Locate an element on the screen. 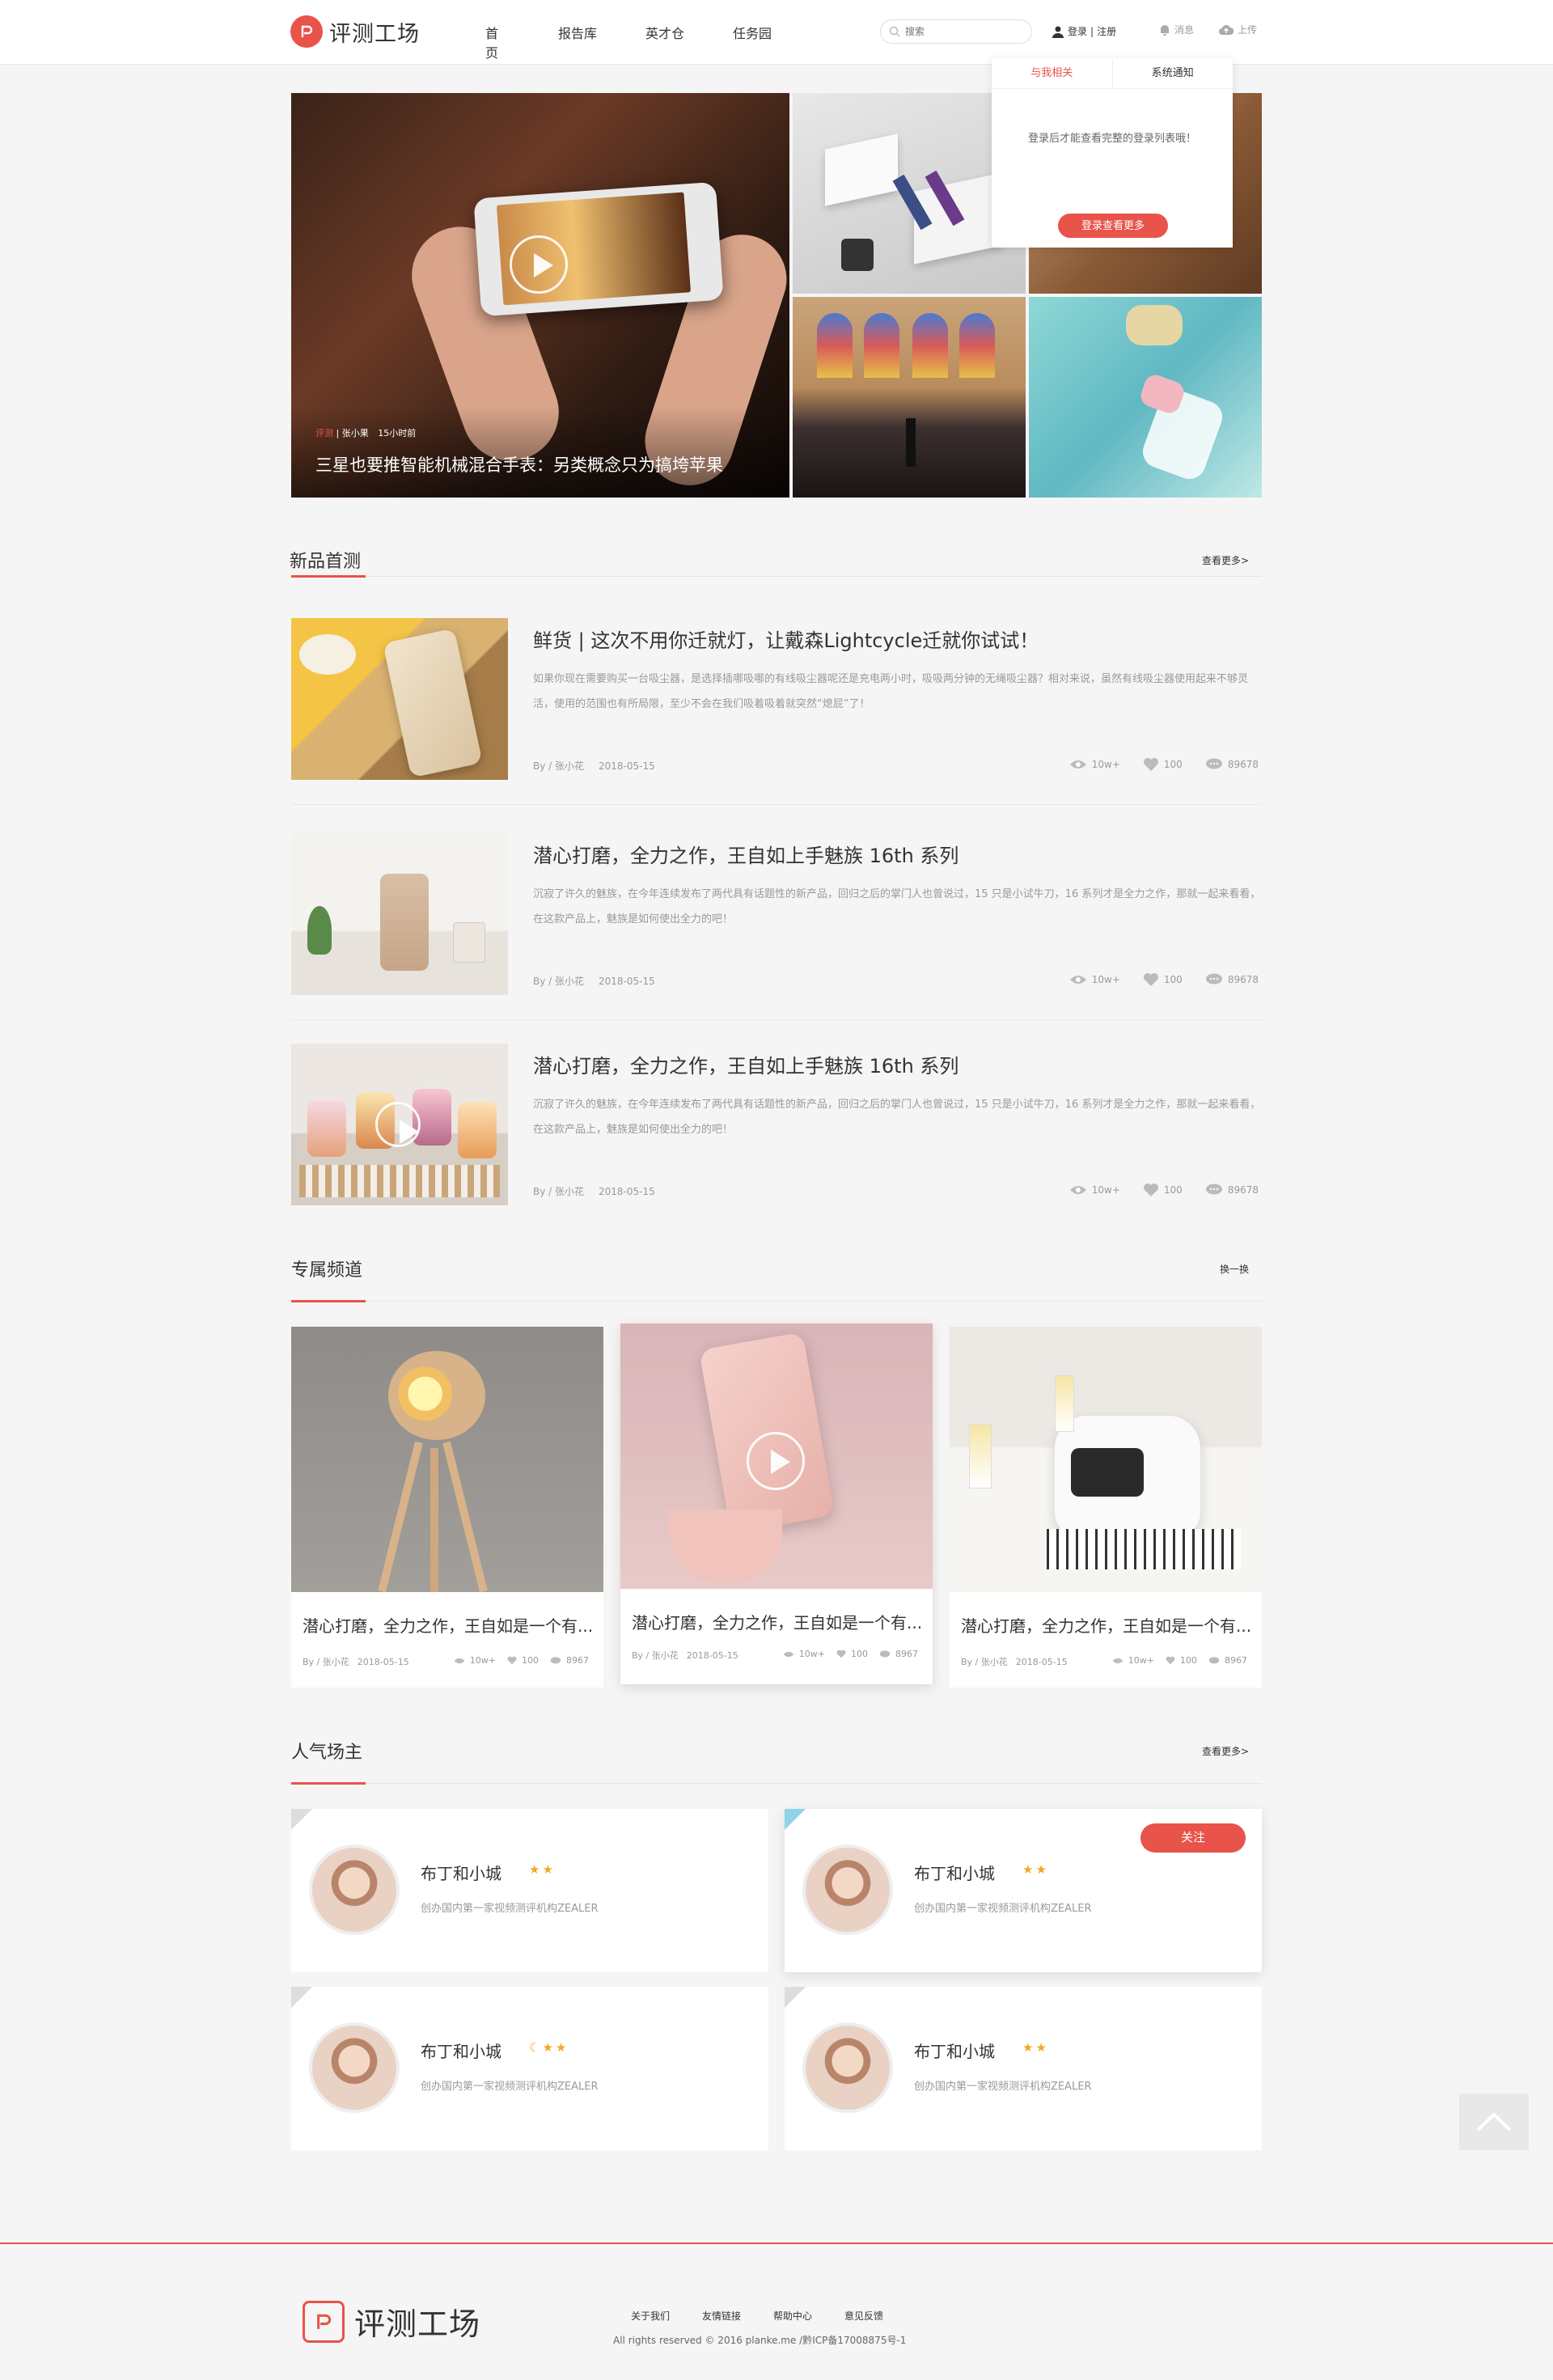  tab-system-notice: 系统通知 is located at coordinates (1173, 73).